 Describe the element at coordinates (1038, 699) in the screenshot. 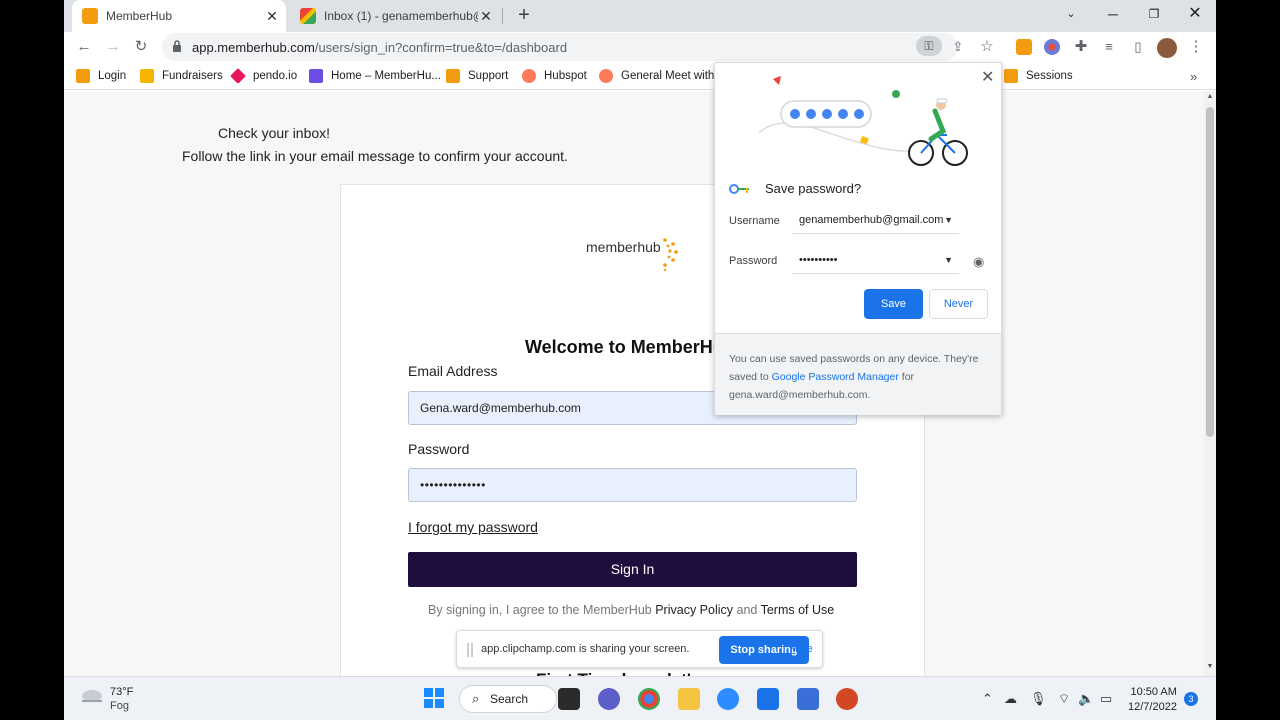

I see `microphone-icon: 🎙` at that location.